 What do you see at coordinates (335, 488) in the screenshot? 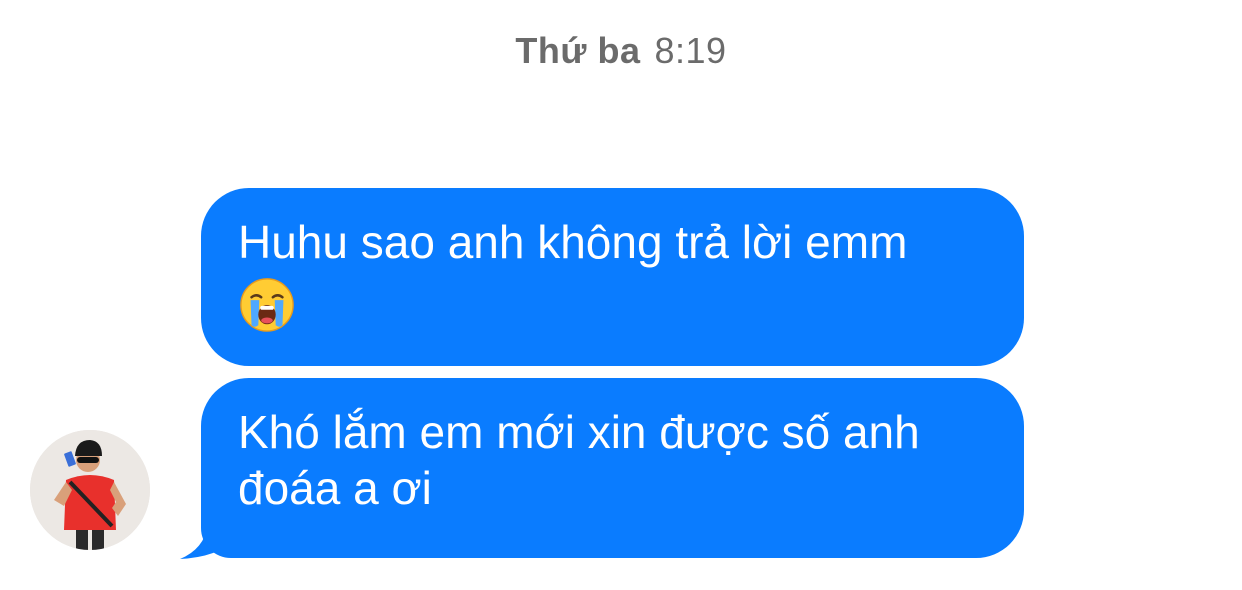
I see `message-text-line: đoáa a ơi` at bounding box center [335, 488].